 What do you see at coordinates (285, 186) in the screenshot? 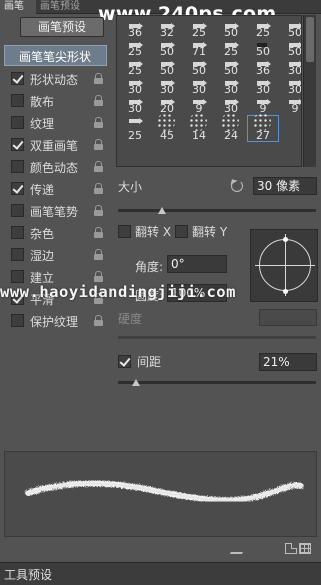
I see `size-input: 30 像素` at bounding box center [285, 186].